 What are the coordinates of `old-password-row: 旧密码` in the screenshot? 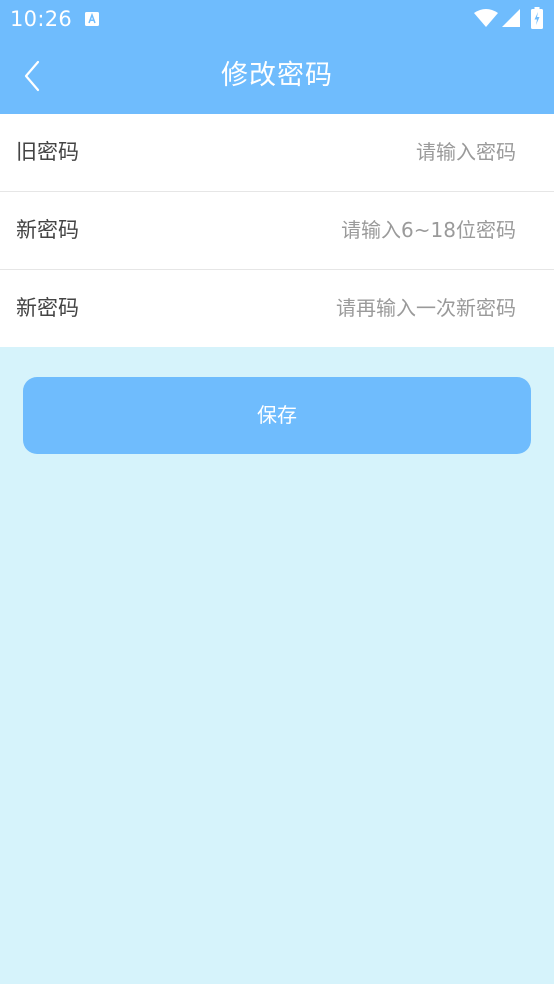 It's located at (277, 152).